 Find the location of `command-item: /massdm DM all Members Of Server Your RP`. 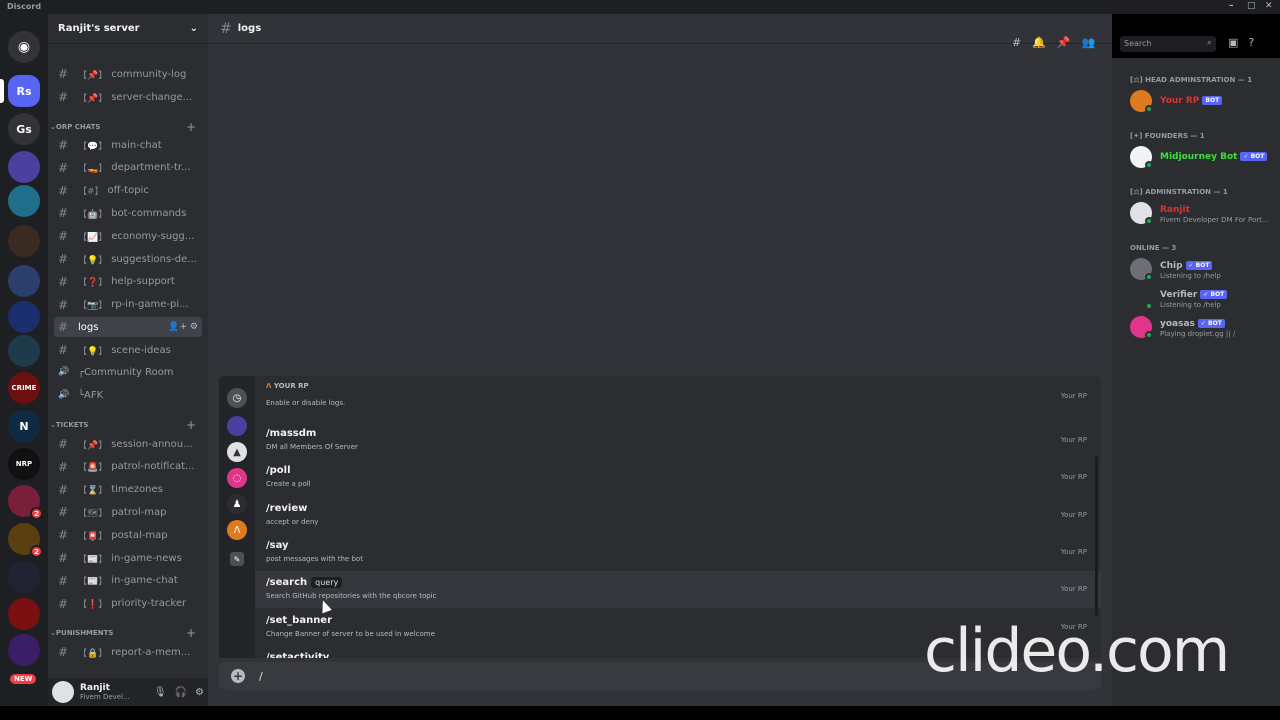

command-item: /massdm DM all Members Of Server Your RP is located at coordinates (678, 440).